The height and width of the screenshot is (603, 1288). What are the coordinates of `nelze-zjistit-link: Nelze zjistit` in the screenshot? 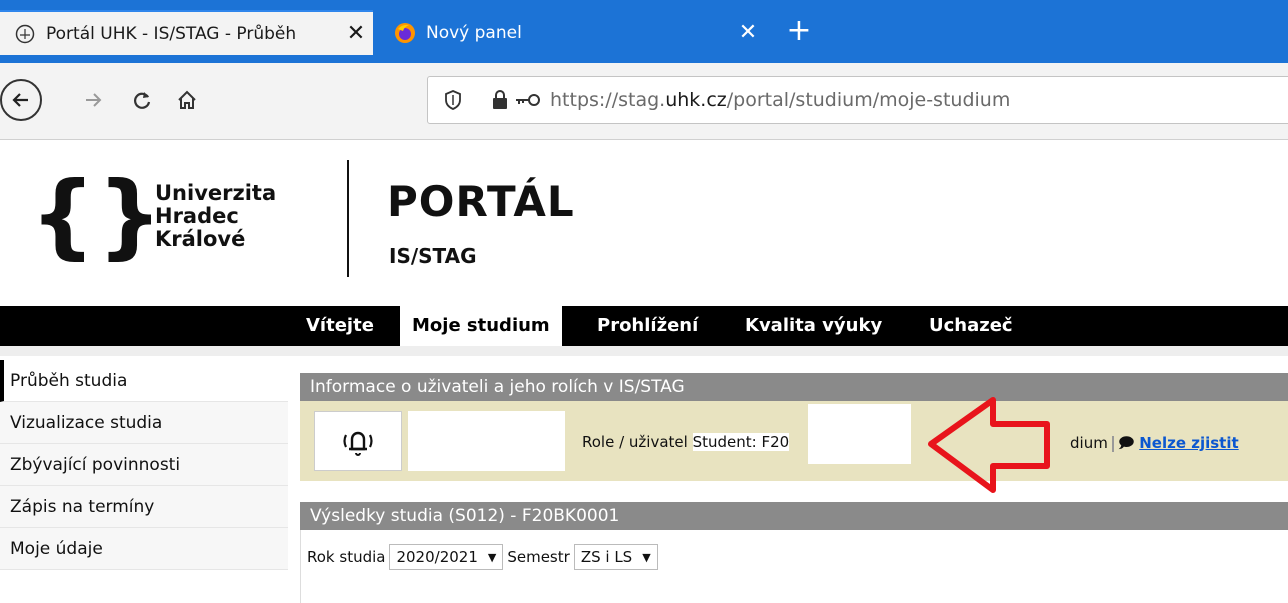 It's located at (1188, 443).